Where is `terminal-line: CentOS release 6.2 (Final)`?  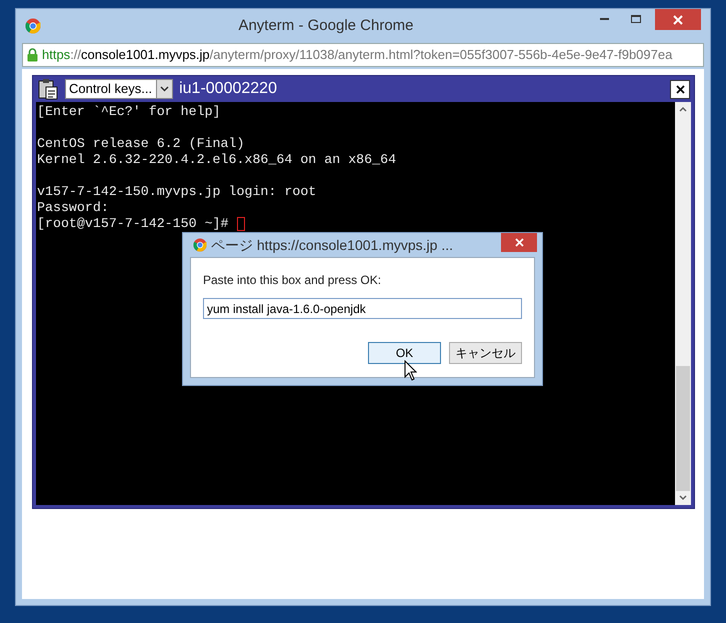 terminal-line: CentOS release 6.2 (Final) is located at coordinates (140, 144).